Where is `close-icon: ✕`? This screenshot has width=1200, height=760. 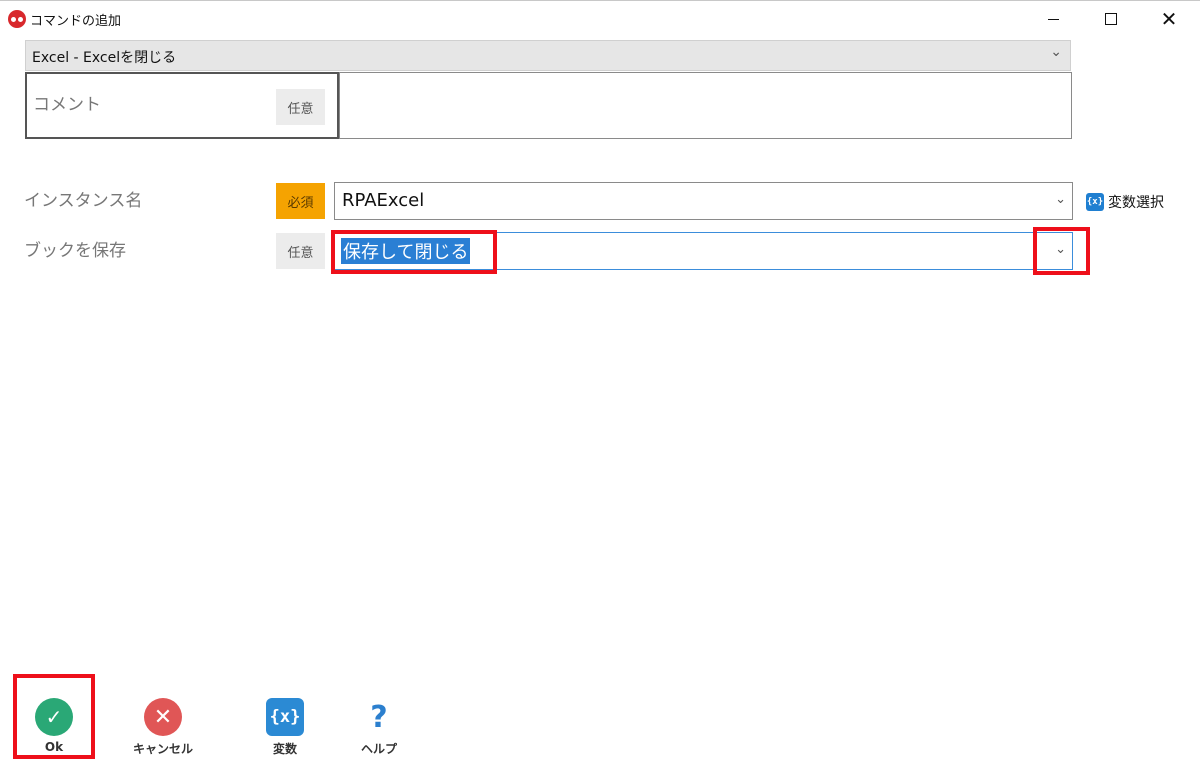
close-icon: ✕ is located at coordinates (1169, 19).